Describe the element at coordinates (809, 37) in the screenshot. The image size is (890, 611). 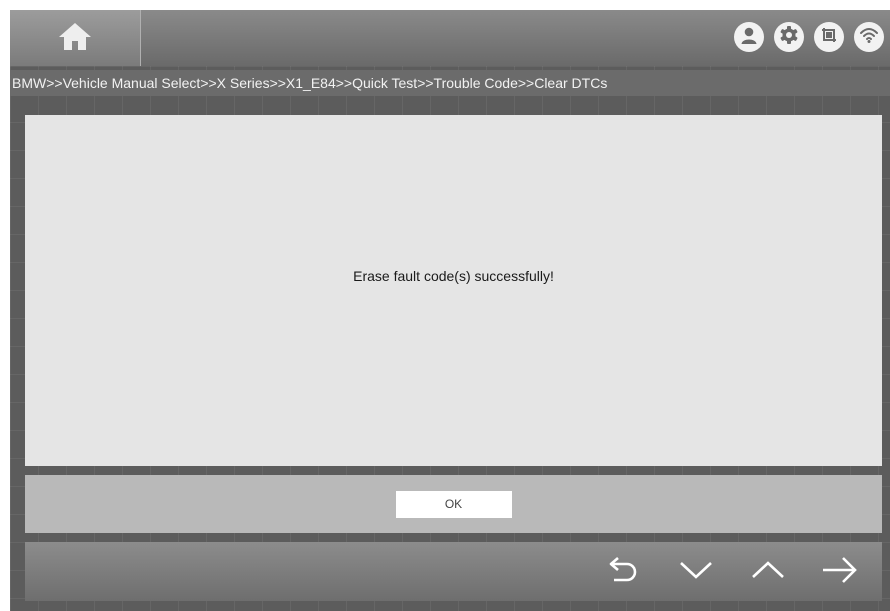
I see `status-icons` at that location.